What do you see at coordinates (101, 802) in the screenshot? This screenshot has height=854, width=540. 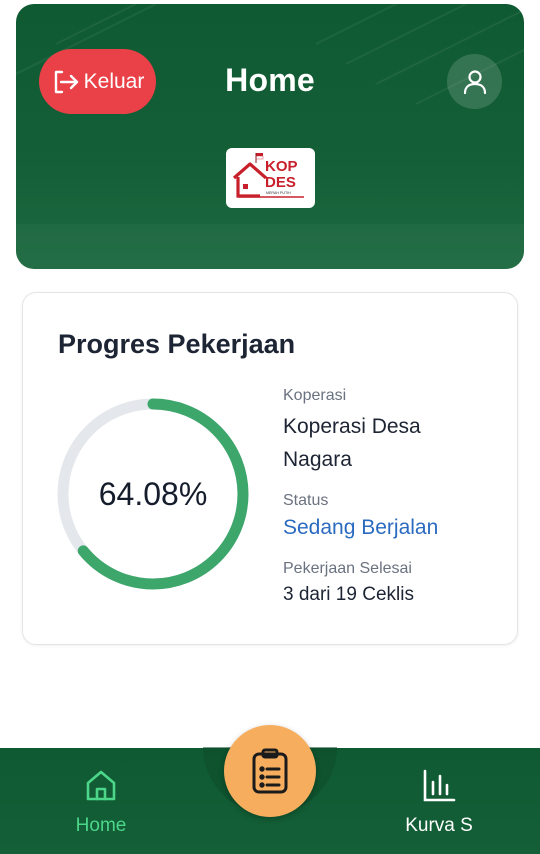 I see `nav-item-home: Home` at bounding box center [101, 802].